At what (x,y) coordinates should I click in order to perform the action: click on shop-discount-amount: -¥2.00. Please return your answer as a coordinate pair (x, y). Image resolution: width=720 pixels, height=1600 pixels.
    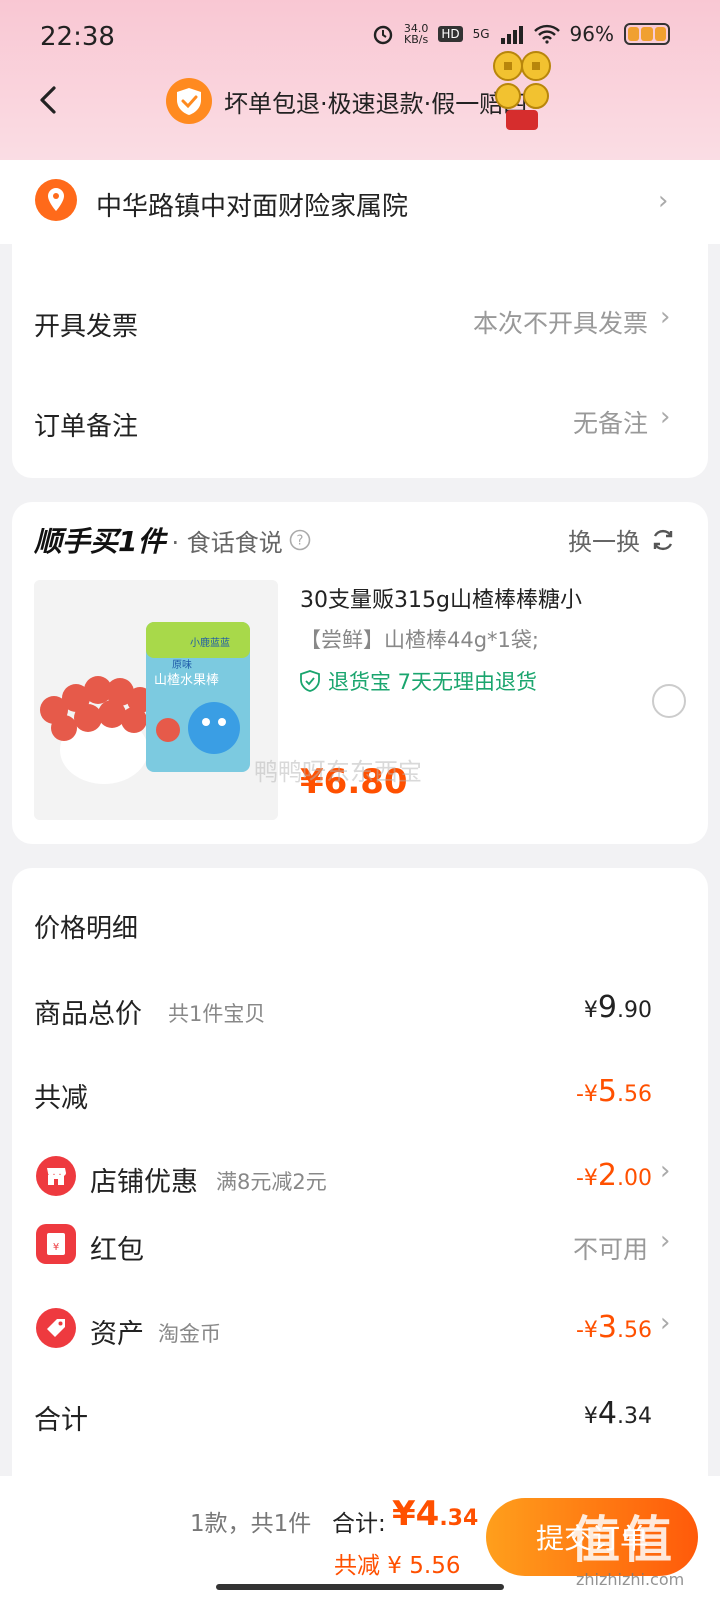
    Looking at the image, I should click on (614, 1175).